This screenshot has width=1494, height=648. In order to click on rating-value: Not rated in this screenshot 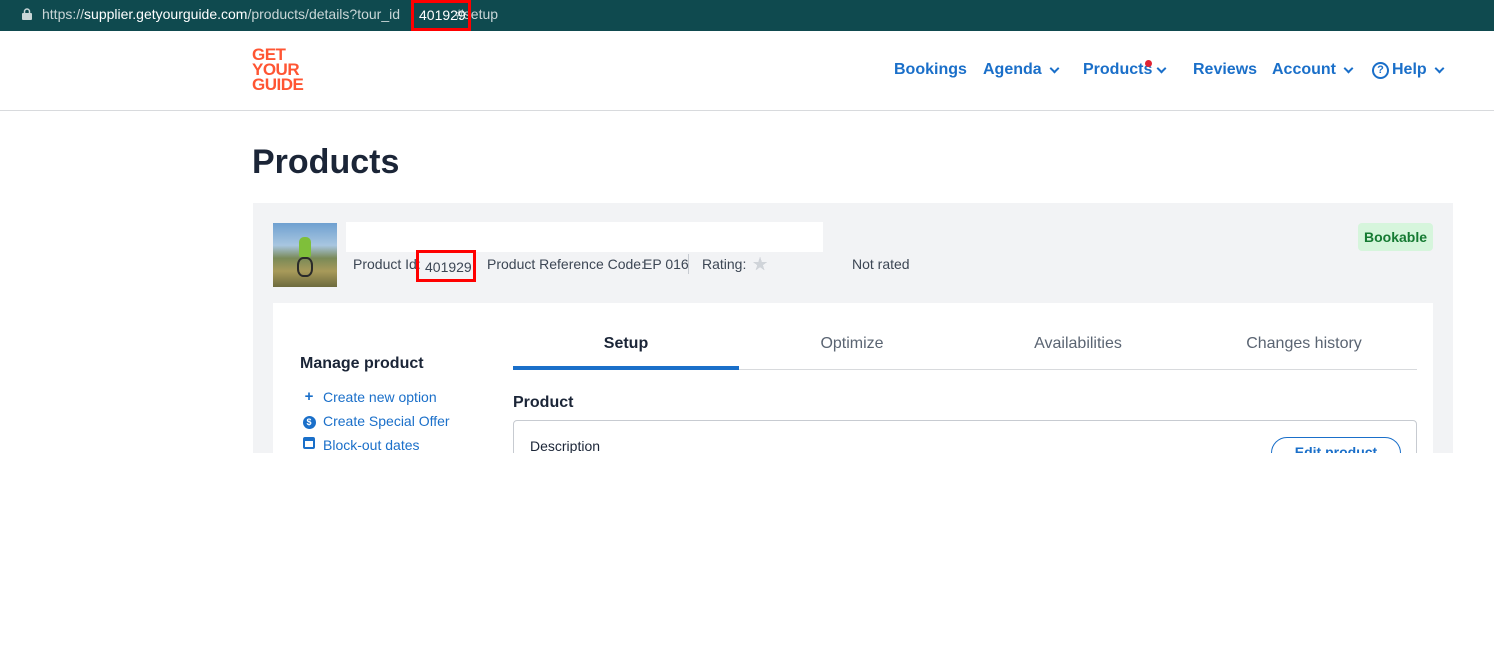, I will do `click(881, 264)`.